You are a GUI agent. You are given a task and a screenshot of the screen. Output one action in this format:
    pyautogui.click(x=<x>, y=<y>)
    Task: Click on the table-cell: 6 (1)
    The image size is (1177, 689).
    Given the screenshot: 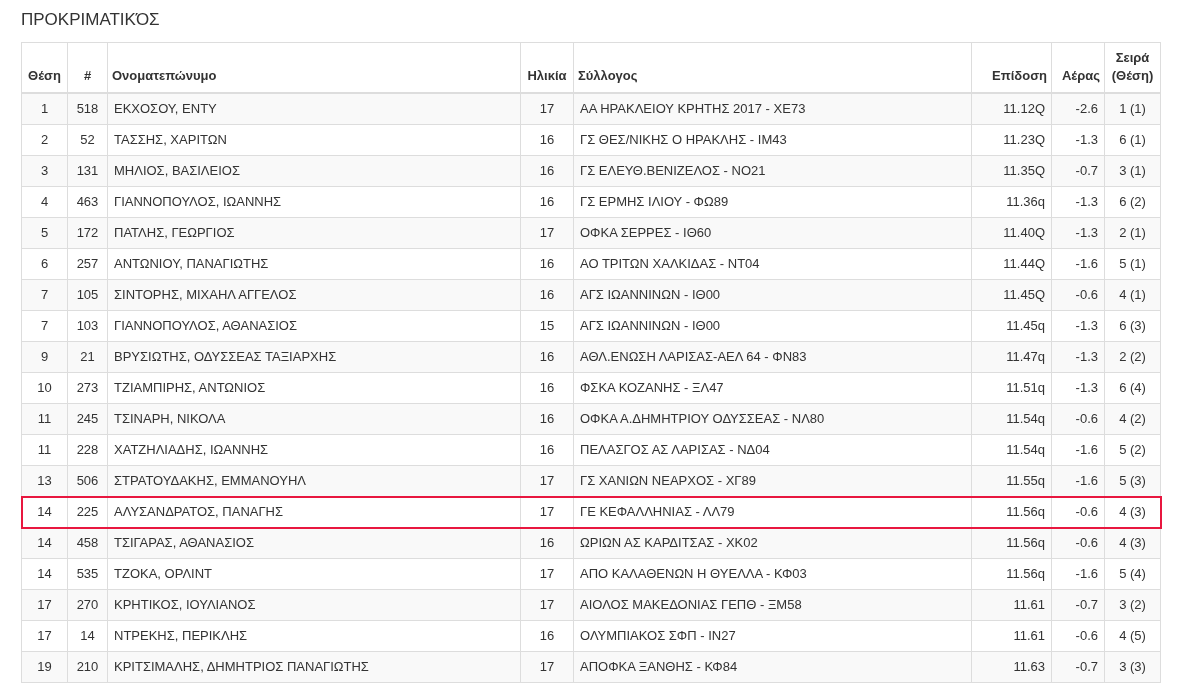 What is the action you would take?
    pyautogui.click(x=1132, y=140)
    